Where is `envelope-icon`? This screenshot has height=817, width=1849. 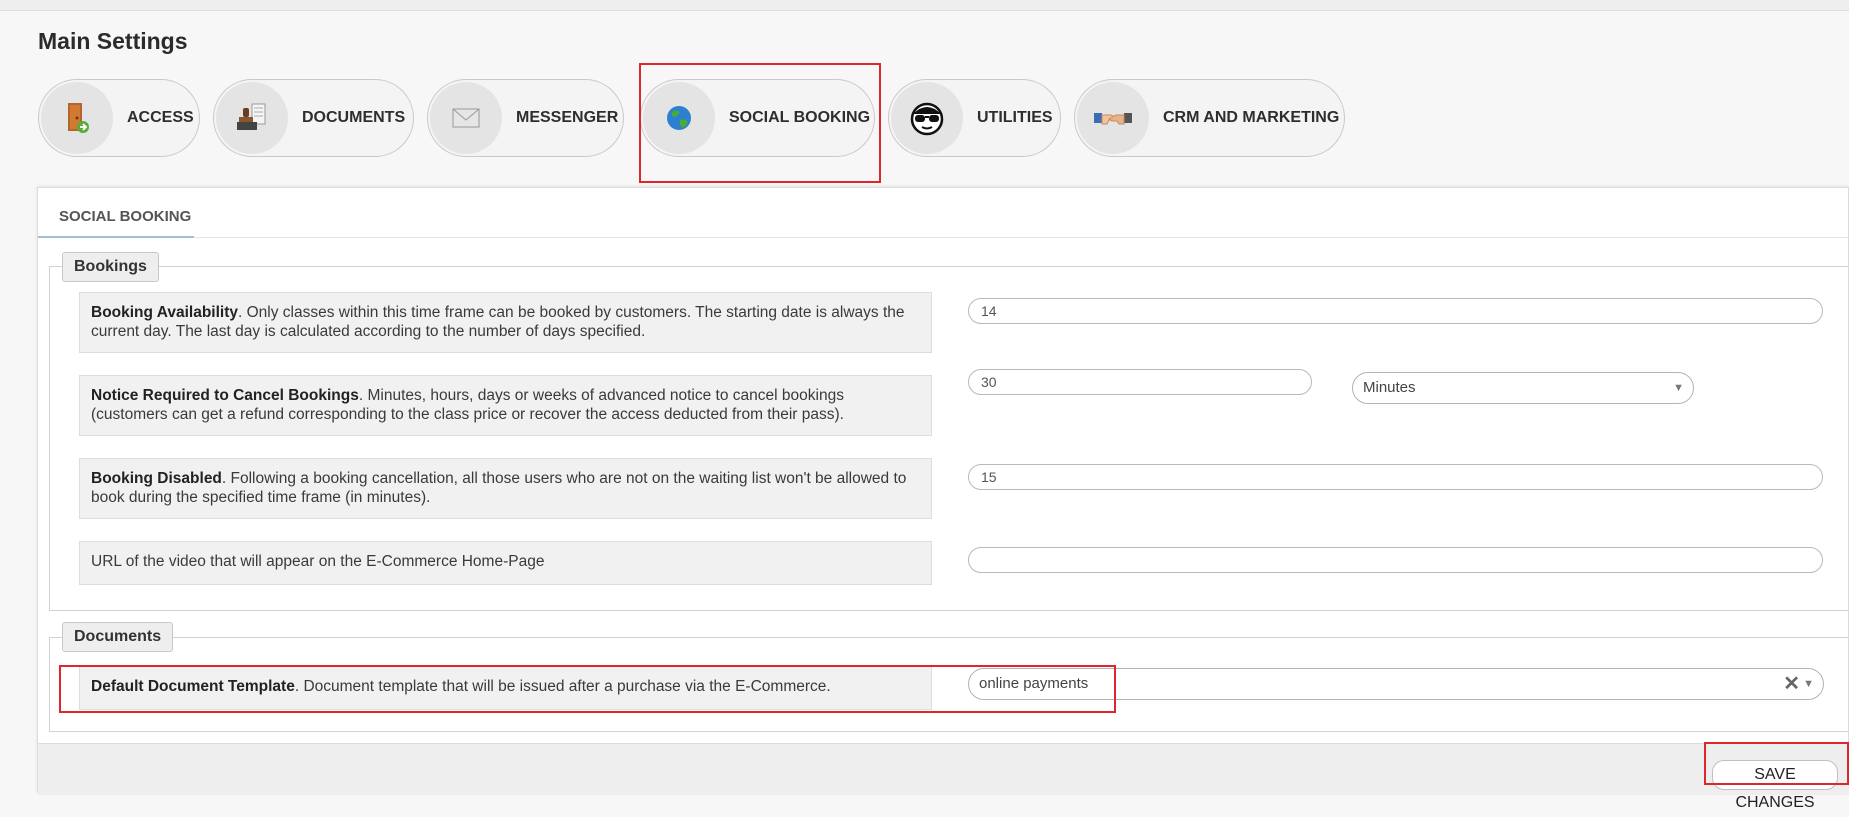
envelope-icon is located at coordinates (466, 118).